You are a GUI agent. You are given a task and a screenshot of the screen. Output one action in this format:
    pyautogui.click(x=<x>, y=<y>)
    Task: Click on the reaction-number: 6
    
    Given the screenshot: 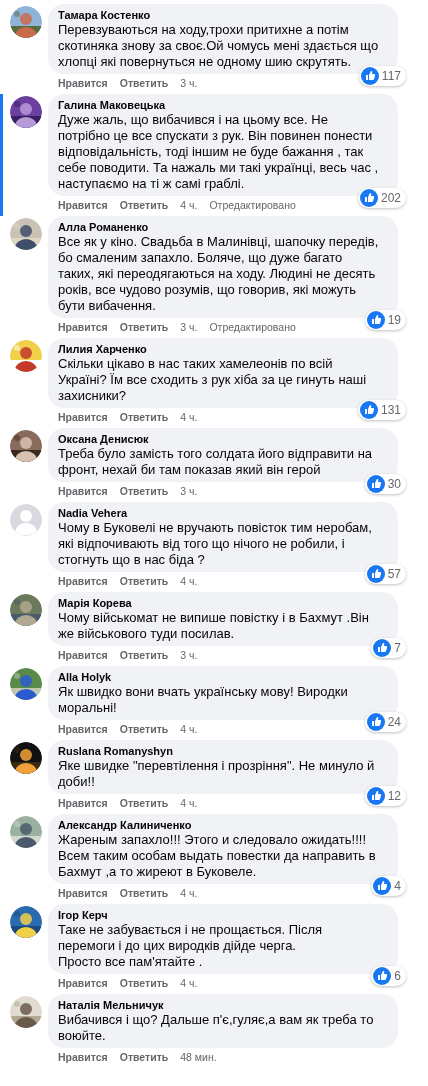 What is the action you would take?
    pyautogui.click(x=397, y=976)
    